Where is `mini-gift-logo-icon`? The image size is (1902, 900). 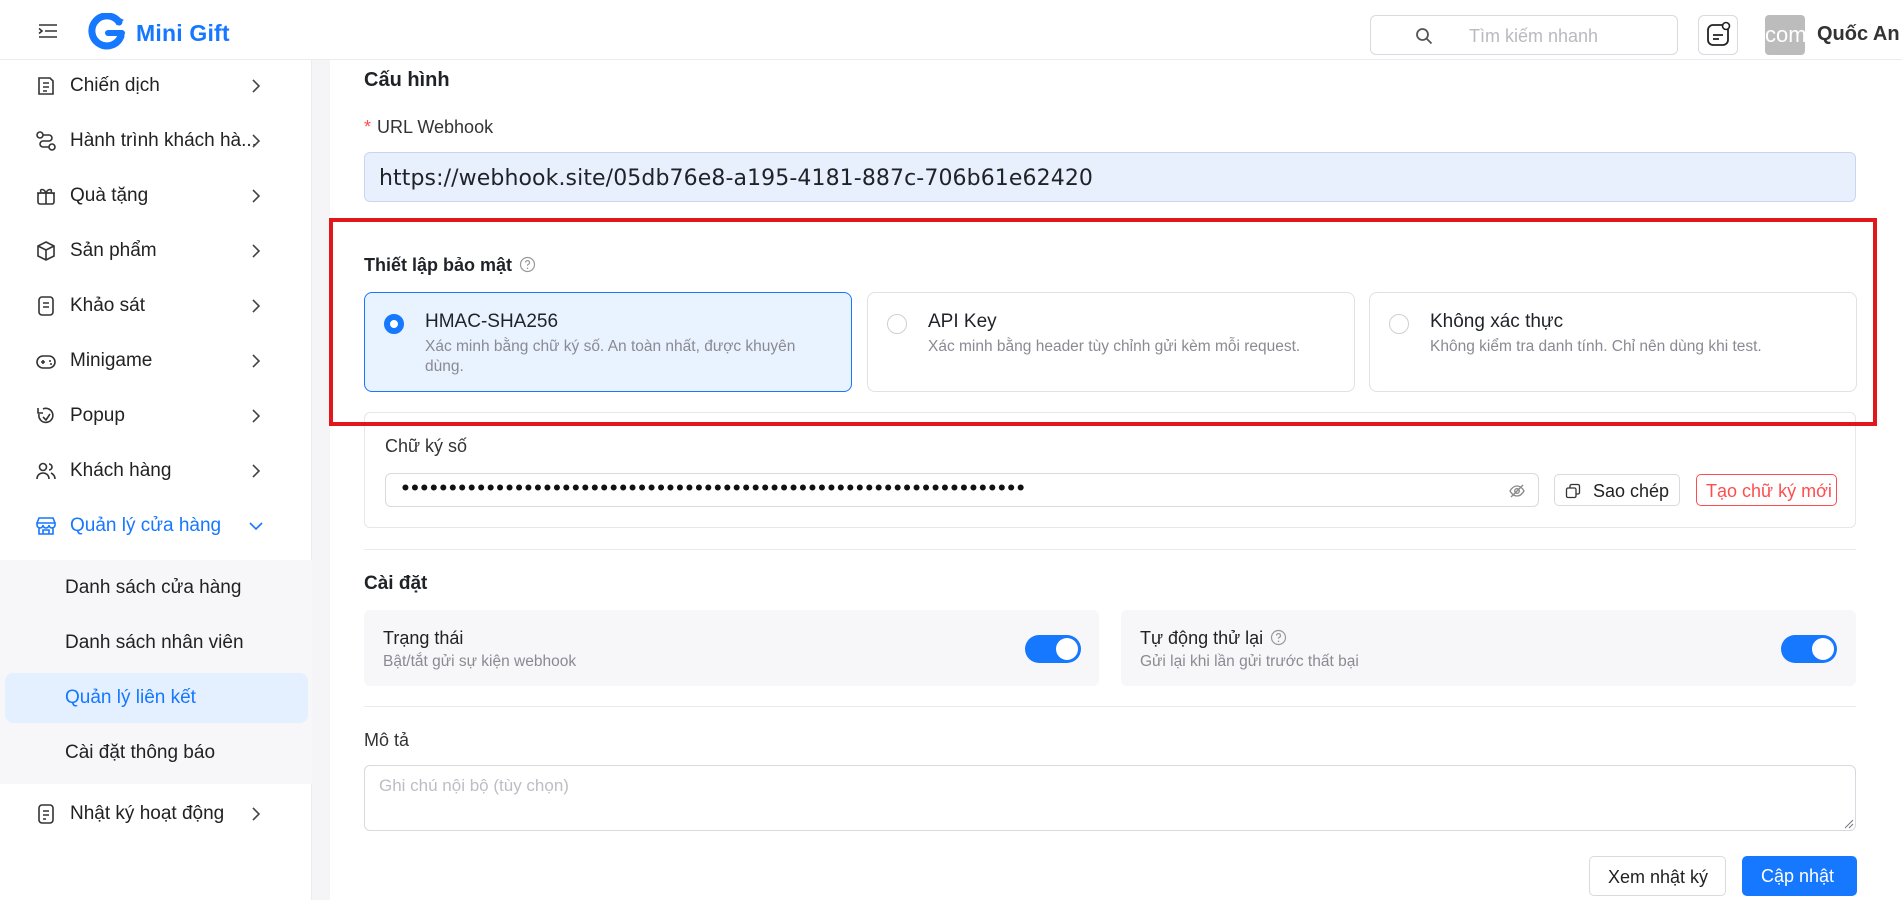 mini-gift-logo-icon is located at coordinates (107, 31).